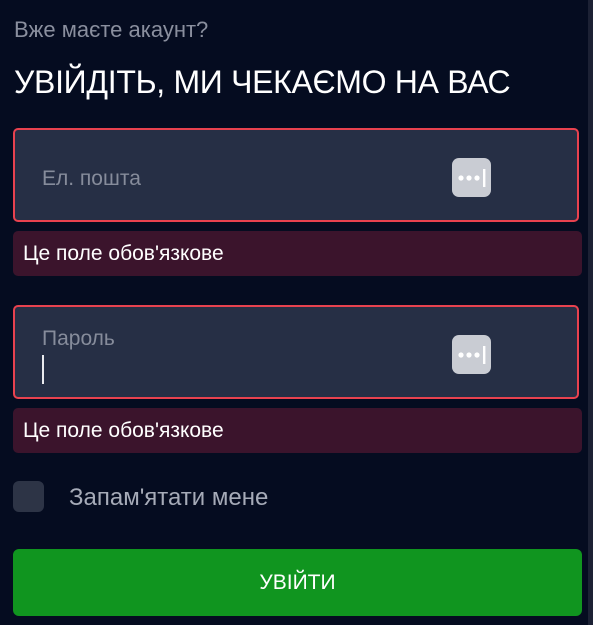 The height and width of the screenshot is (625, 593). Describe the element at coordinates (590, 312) in the screenshot. I see `scrollbar-track` at that location.